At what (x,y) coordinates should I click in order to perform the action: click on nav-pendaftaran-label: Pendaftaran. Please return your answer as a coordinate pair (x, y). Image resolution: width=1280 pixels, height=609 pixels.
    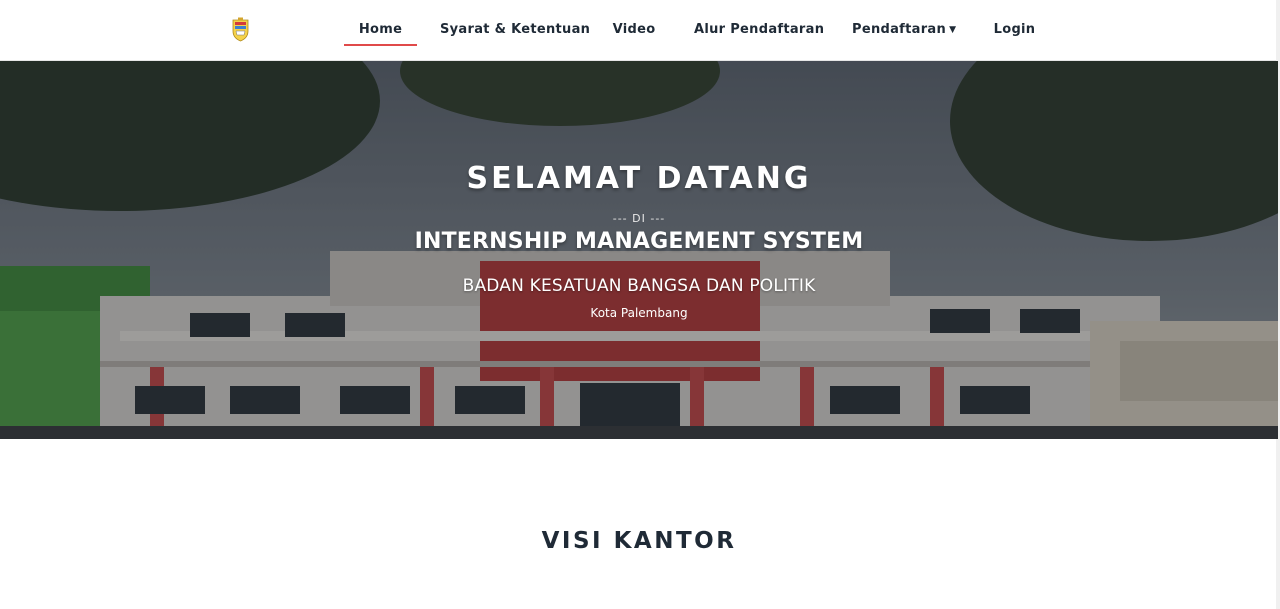
    Looking at the image, I should click on (899, 29).